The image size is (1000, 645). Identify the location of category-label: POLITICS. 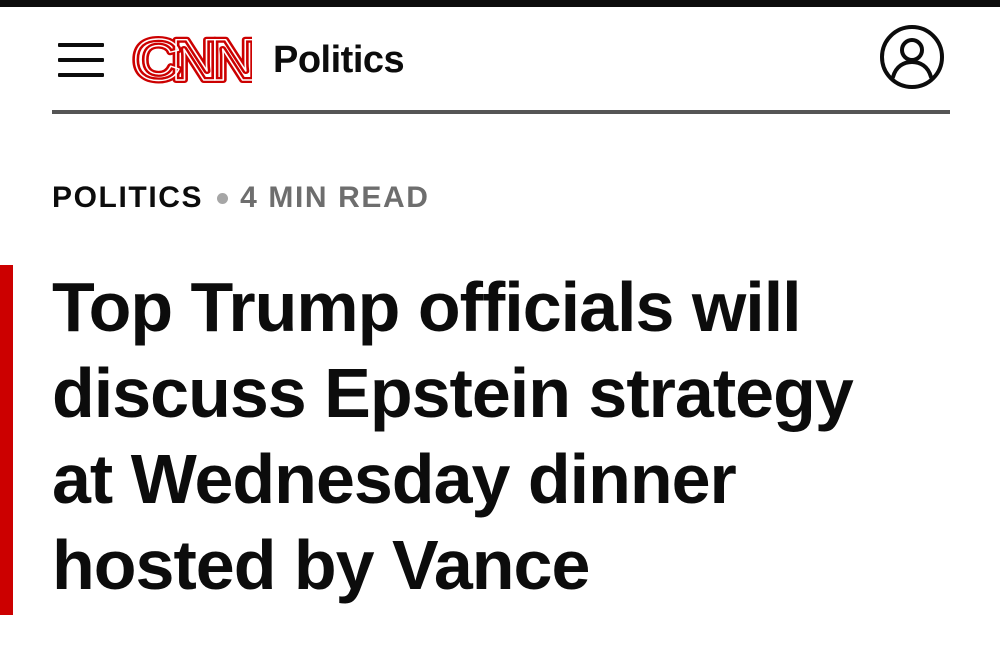
(127, 198).